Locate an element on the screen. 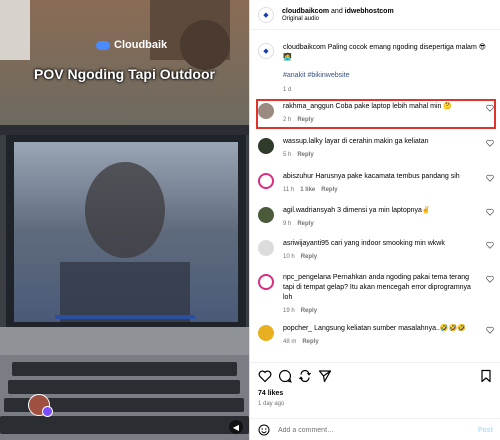 Image resolution: width=500 pixels, height=440 pixels. brand-logo: Cloudbaik is located at coordinates (131, 45).